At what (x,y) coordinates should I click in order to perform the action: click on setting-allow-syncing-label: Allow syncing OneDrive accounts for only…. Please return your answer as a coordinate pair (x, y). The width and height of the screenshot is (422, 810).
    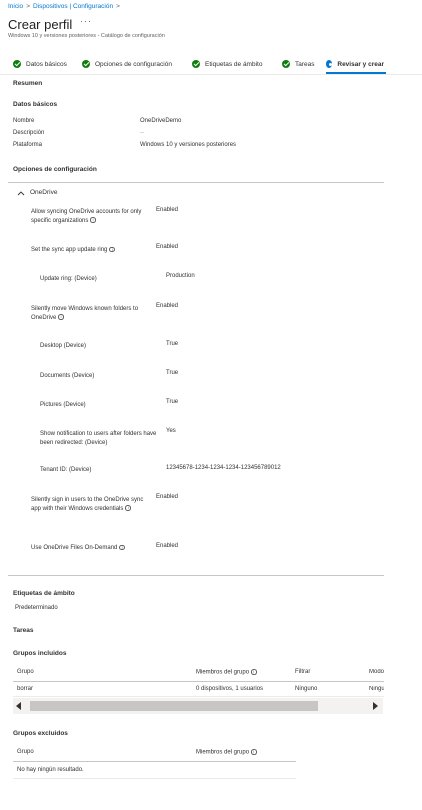
    Looking at the image, I should click on (92, 216).